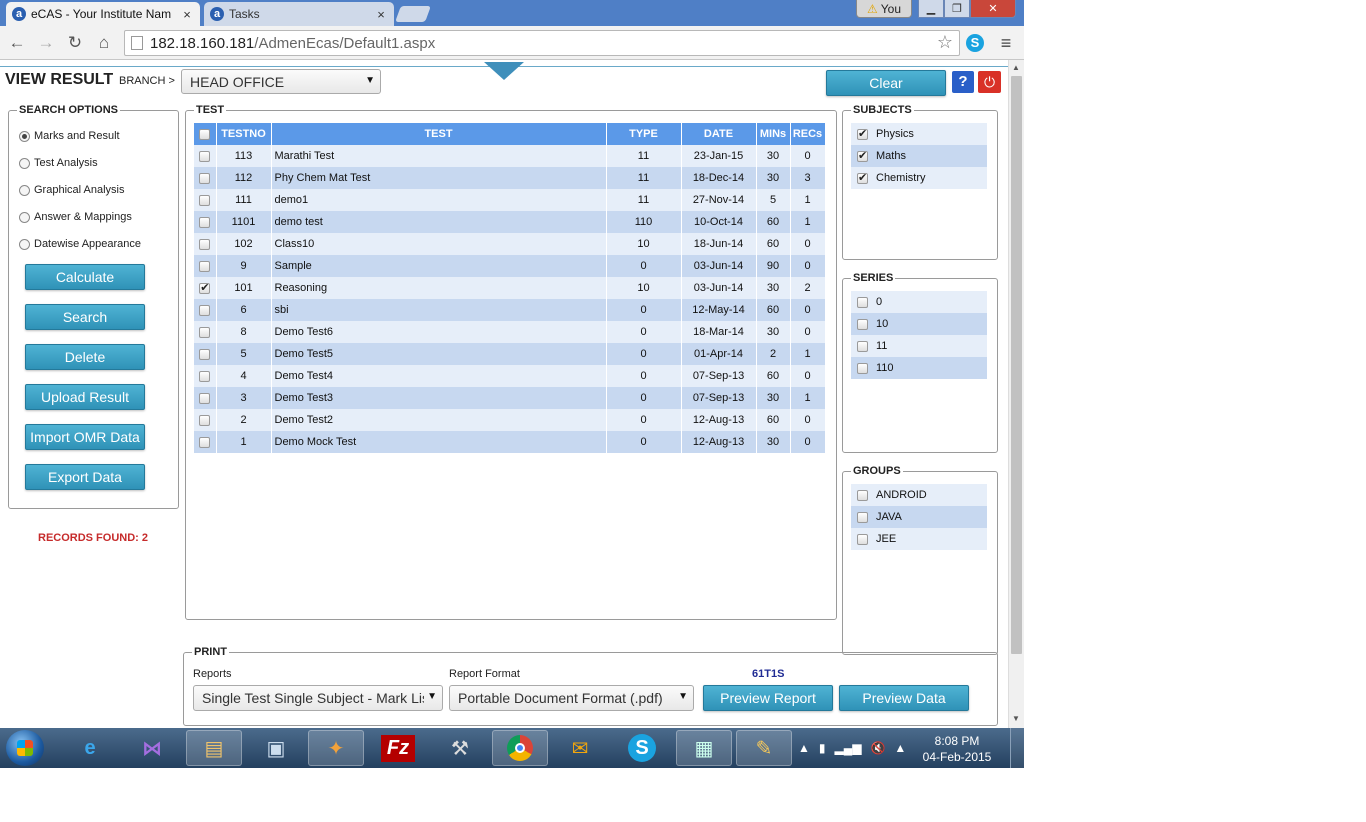 This screenshot has height=822, width=1366. Describe the element at coordinates (510, 222) in the screenshot. I see `table-row: 1101 demo test 110 10-Oct-14 60 1` at that location.